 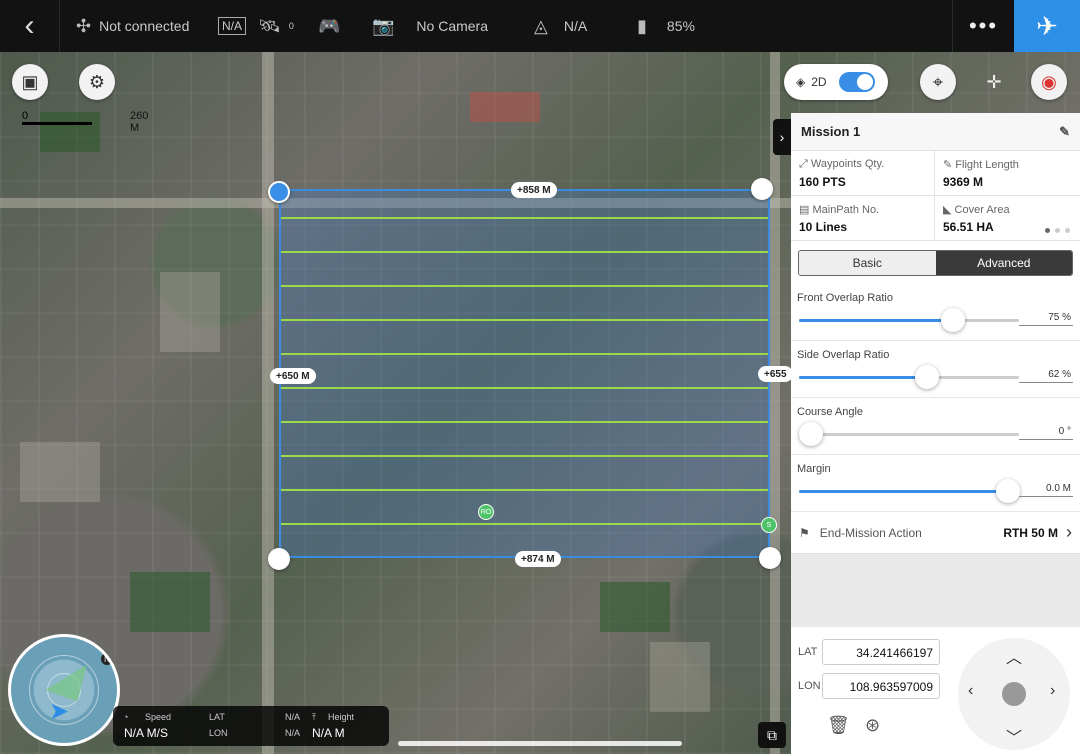 What do you see at coordinates (1046, 375) in the screenshot?
I see `side-overlap-value: 62 %` at bounding box center [1046, 375].